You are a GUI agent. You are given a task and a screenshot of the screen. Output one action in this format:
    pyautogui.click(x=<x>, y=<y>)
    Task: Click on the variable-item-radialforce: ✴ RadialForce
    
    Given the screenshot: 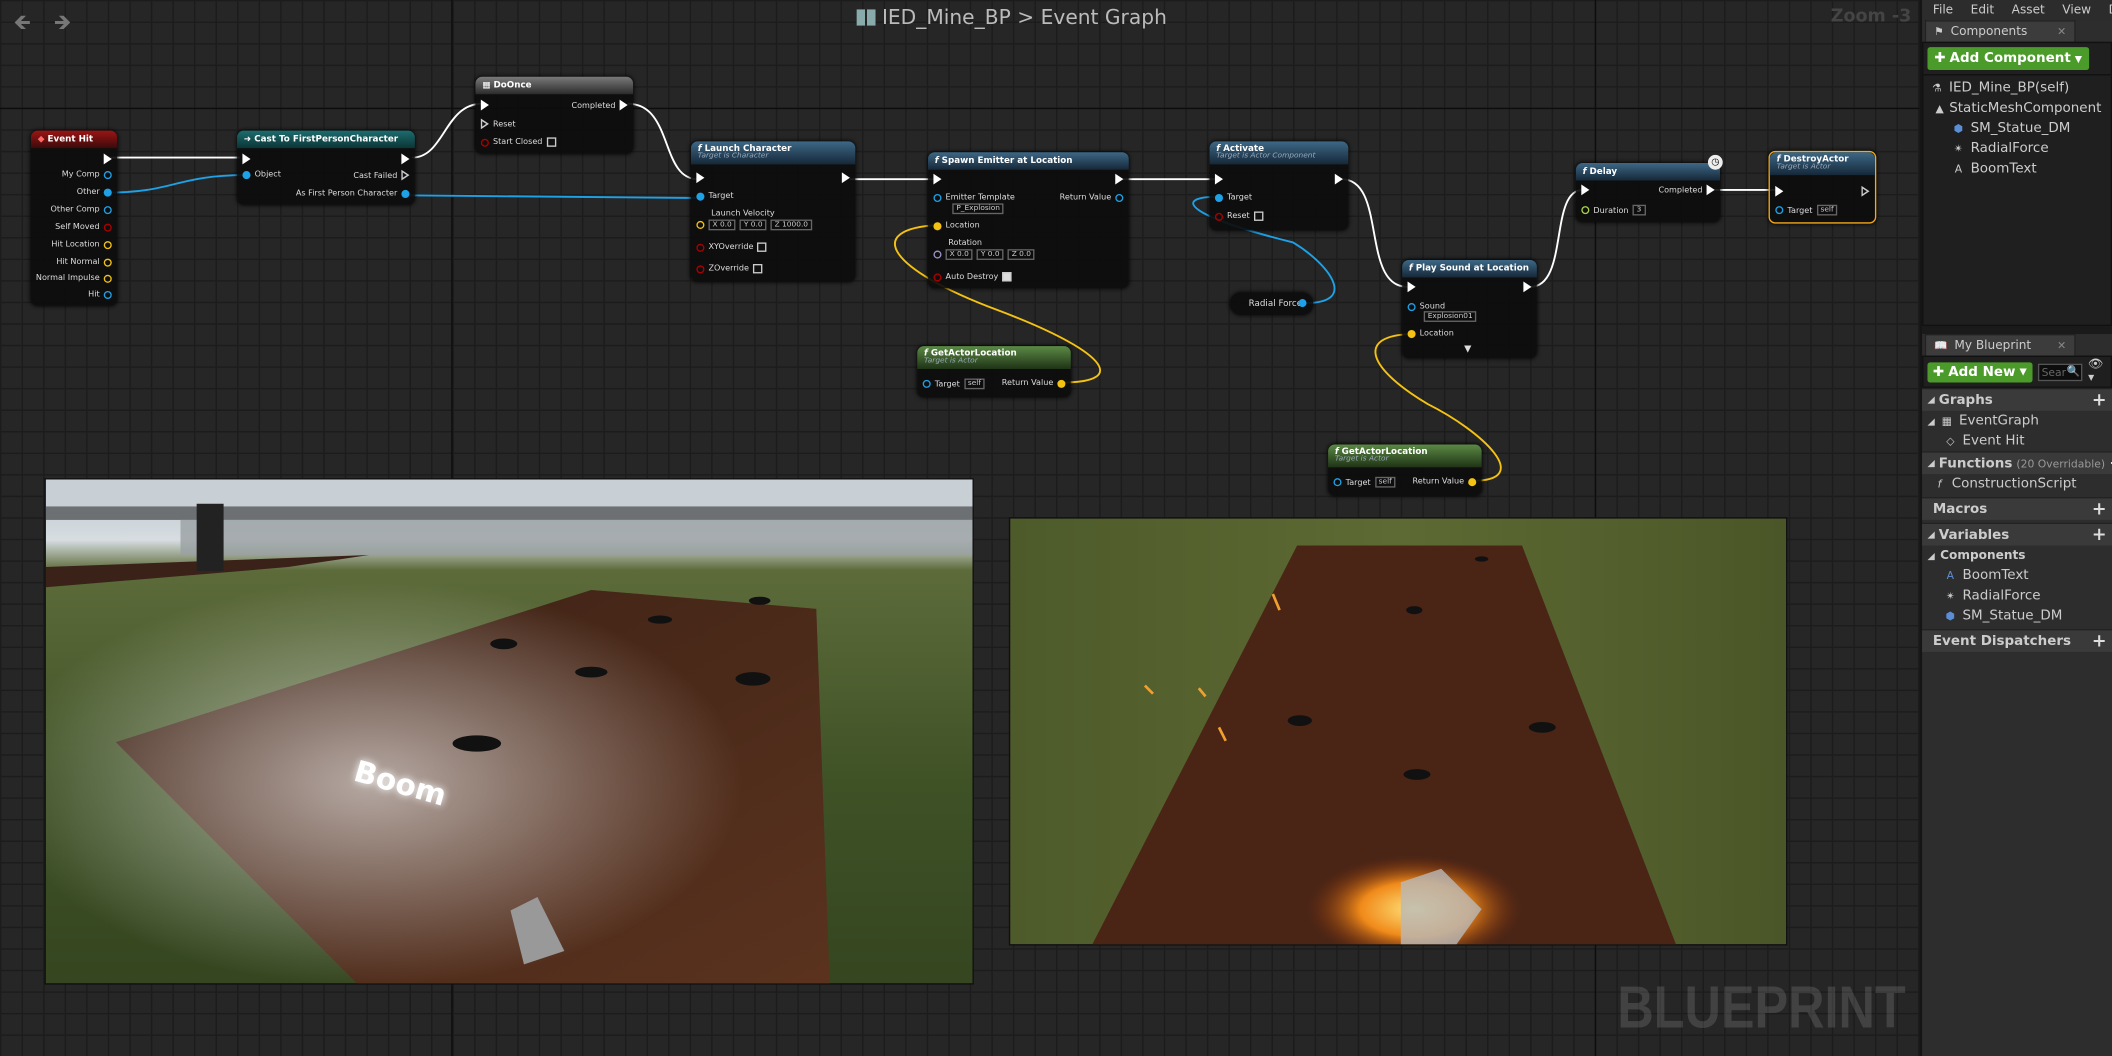 What is the action you would take?
    pyautogui.click(x=2017, y=596)
    